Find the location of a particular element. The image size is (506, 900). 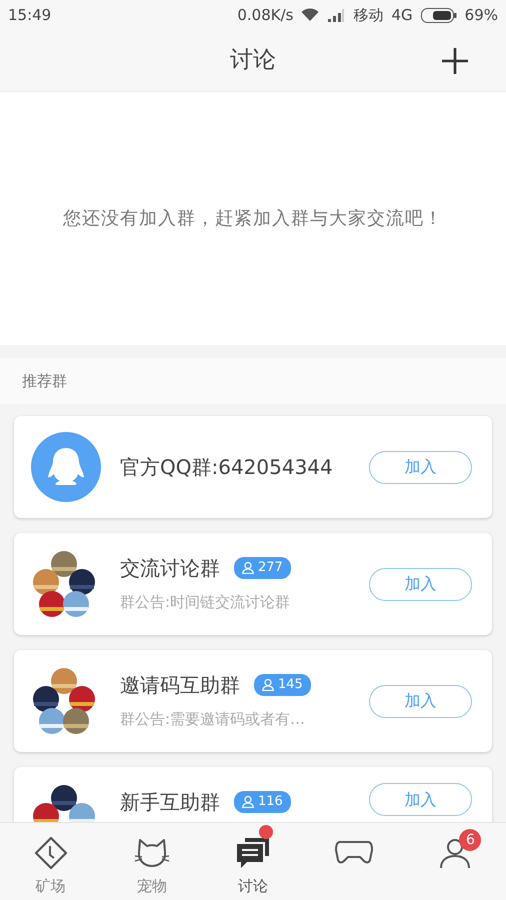

wifi-icon is located at coordinates (310, 15).